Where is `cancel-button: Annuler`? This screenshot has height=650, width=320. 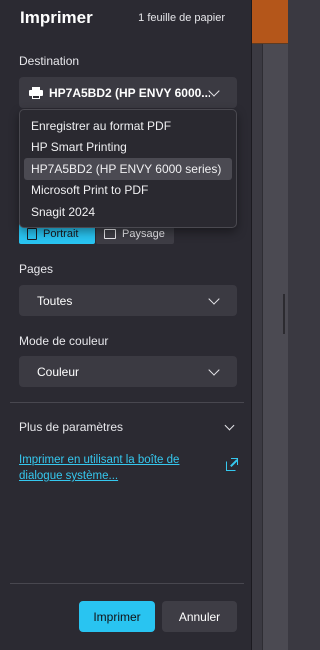
cancel-button: Annuler is located at coordinates (199, 616).